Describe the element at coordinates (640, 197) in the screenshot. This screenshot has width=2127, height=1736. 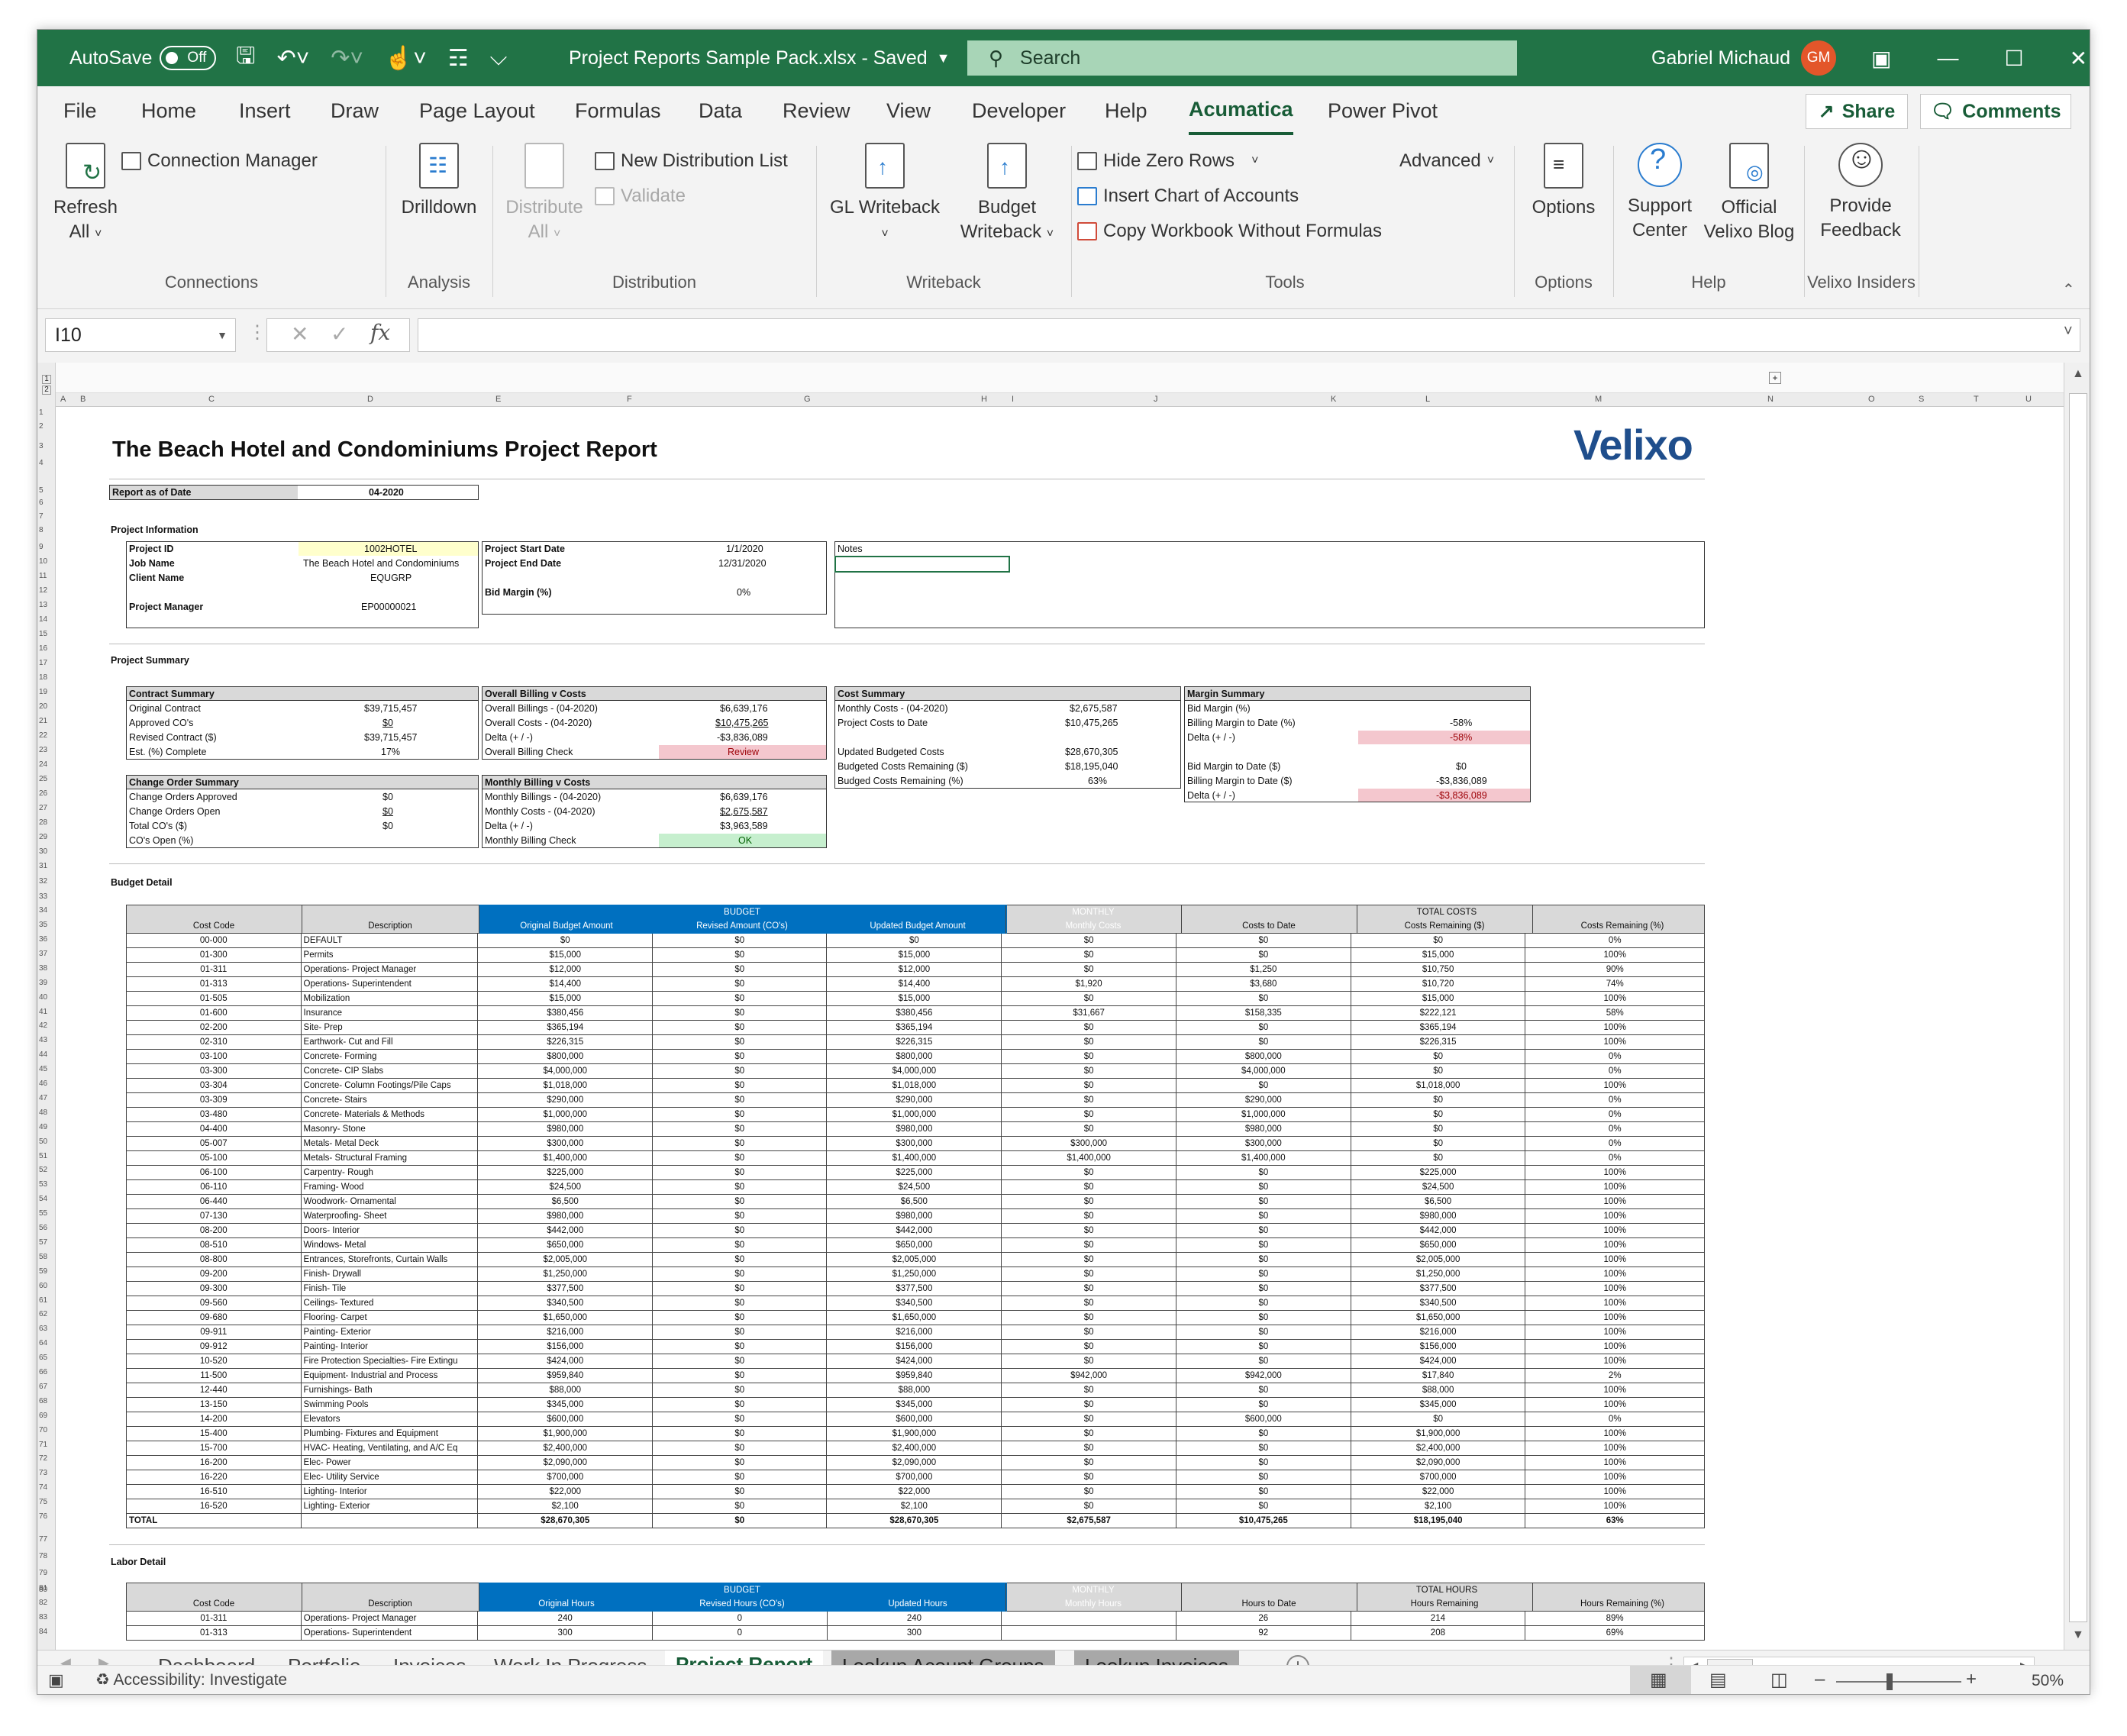
I see `validate-button: Validate` at that location.